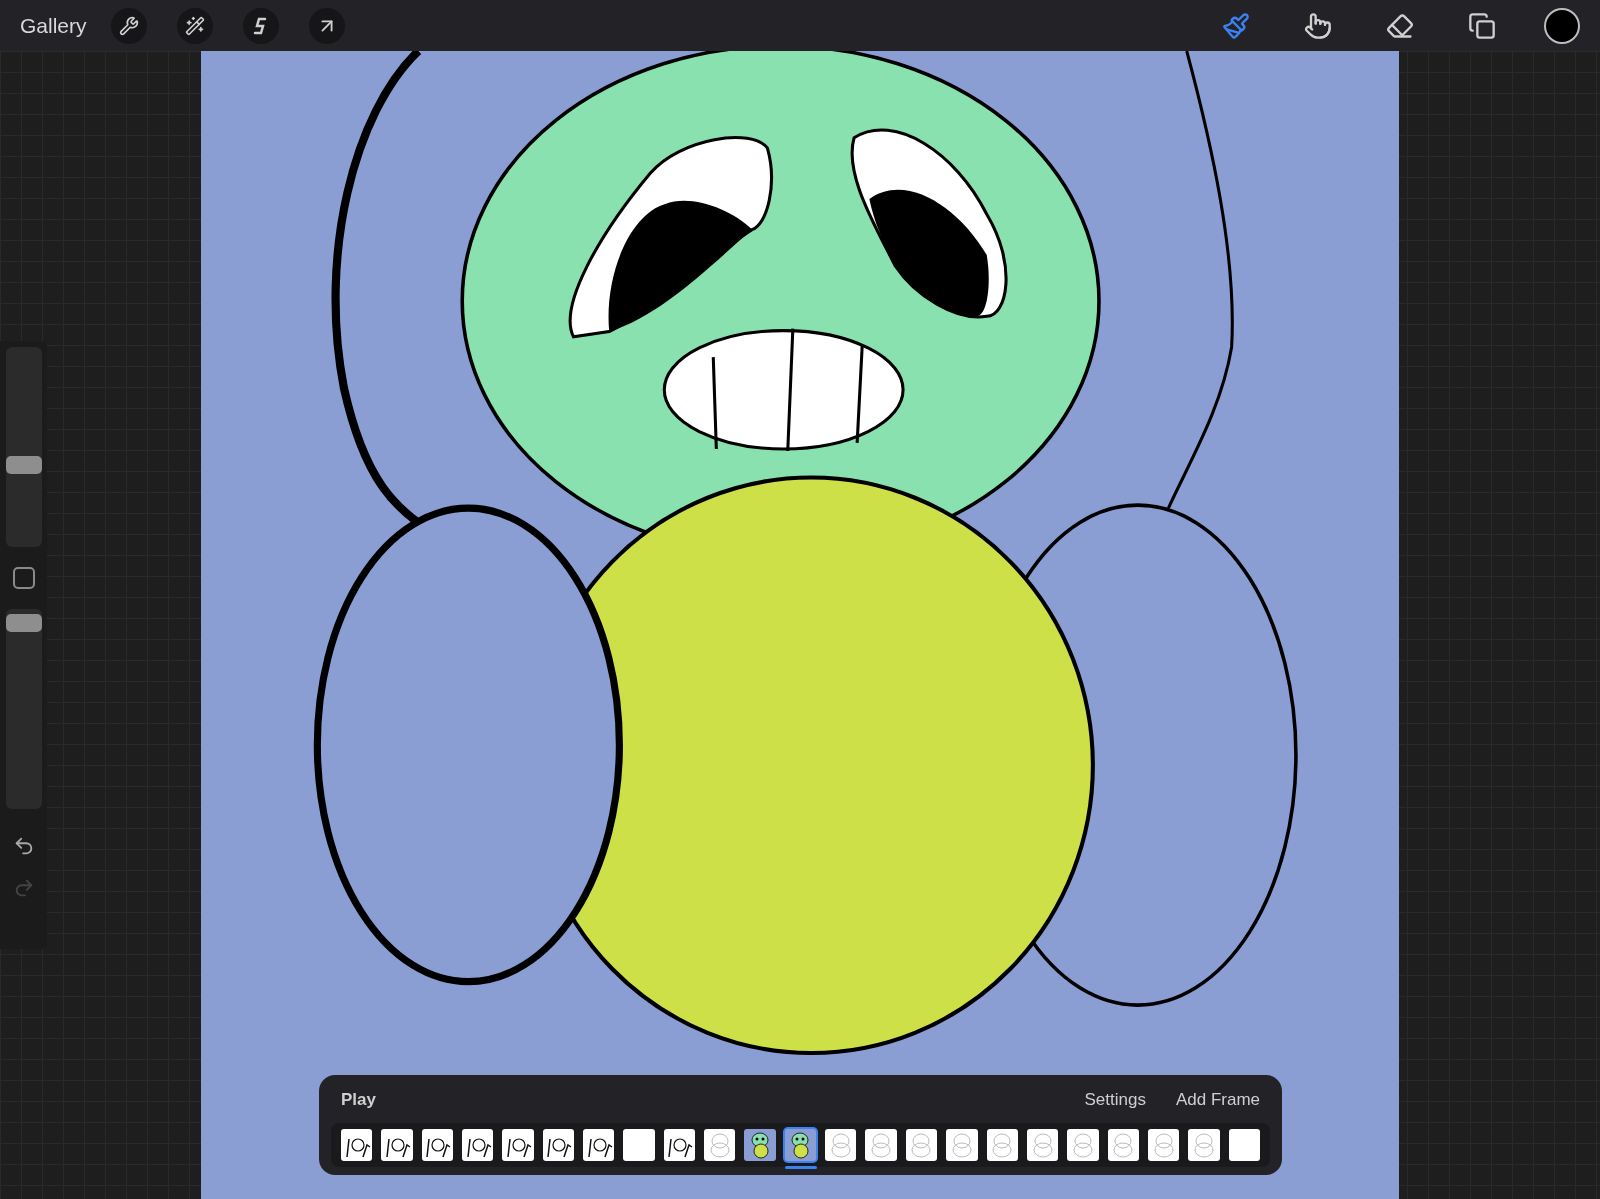 Image resolution: width=1600 pixels, height=1199 pixels. I want to click on settings-button, so click(128, 25).